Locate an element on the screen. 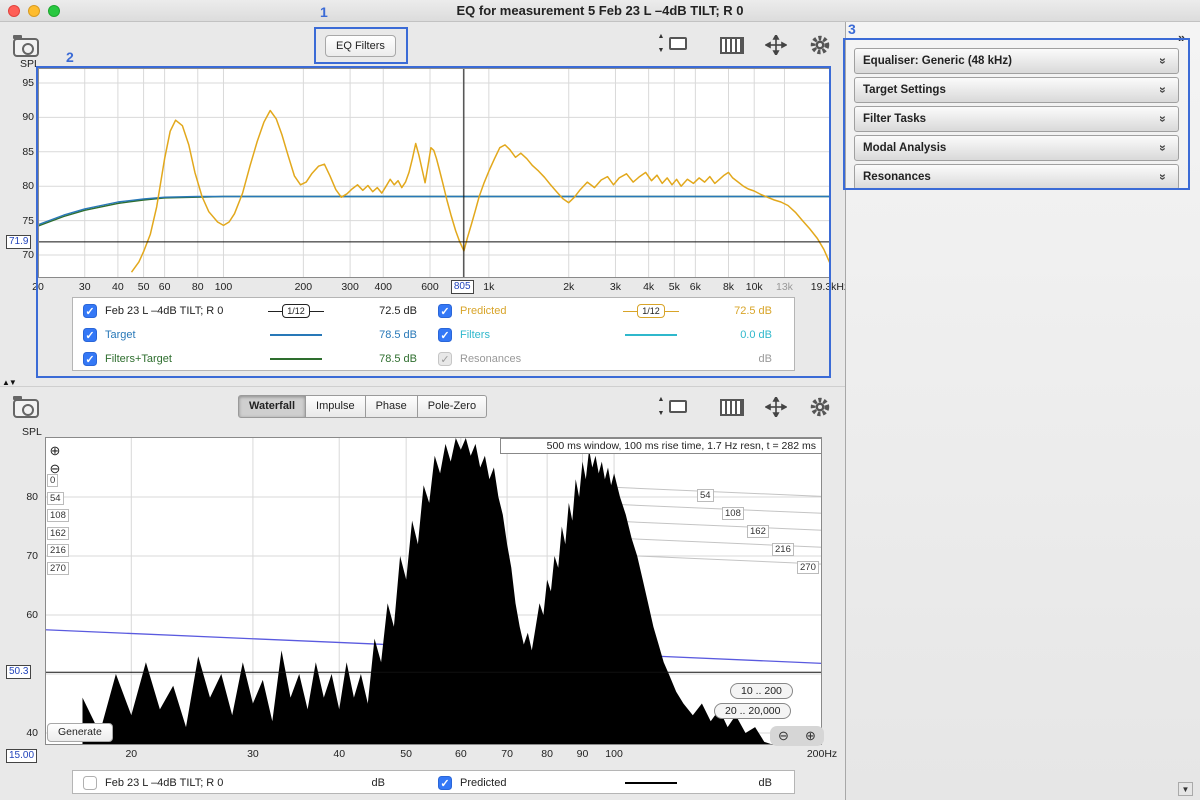  measurement-up-icon-bottom: ▲ is located at coordinates (661, 399).